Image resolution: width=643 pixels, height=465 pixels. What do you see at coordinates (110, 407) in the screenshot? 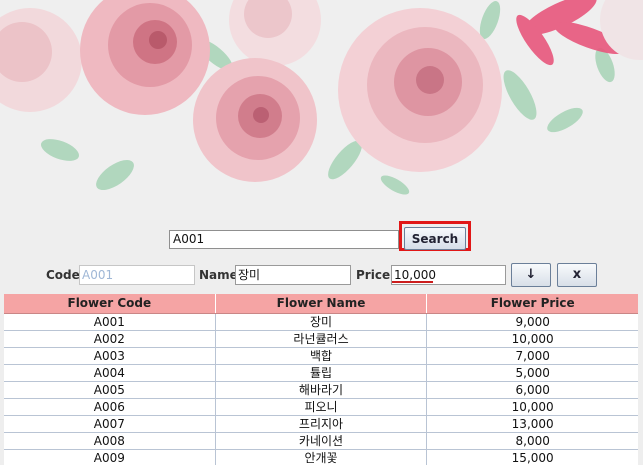
I see `cell-code: A006` at bounding box center [110, 407].